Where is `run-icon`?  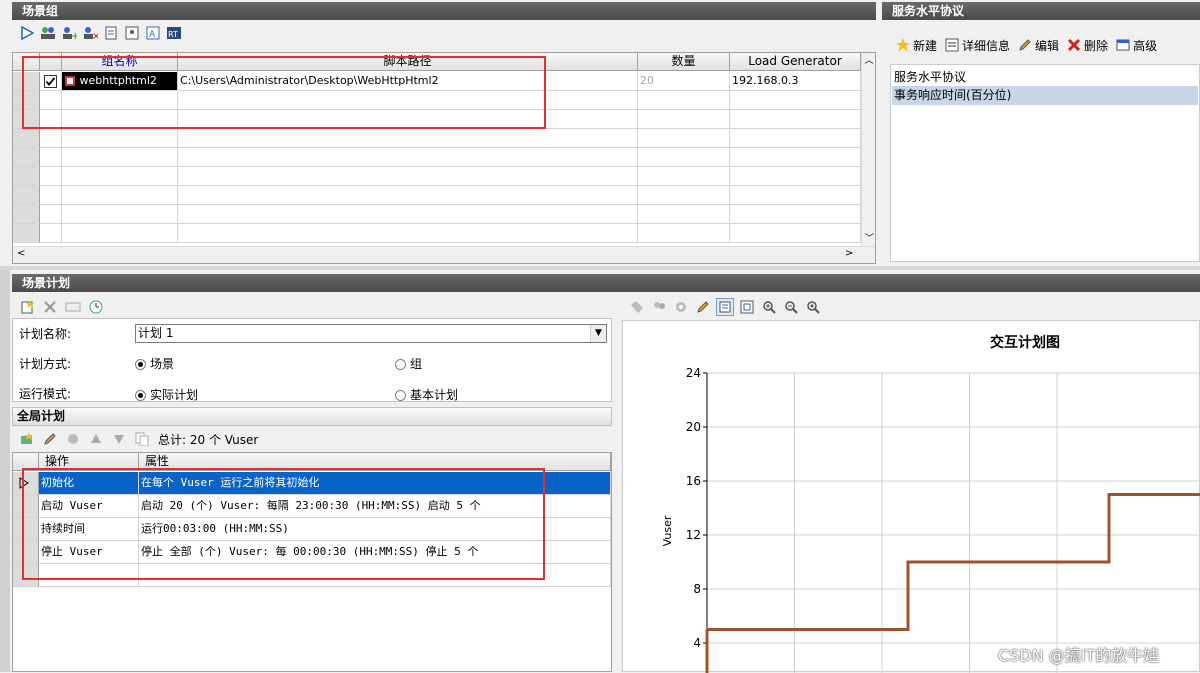
run-icon is located at coordinates (27, 33).